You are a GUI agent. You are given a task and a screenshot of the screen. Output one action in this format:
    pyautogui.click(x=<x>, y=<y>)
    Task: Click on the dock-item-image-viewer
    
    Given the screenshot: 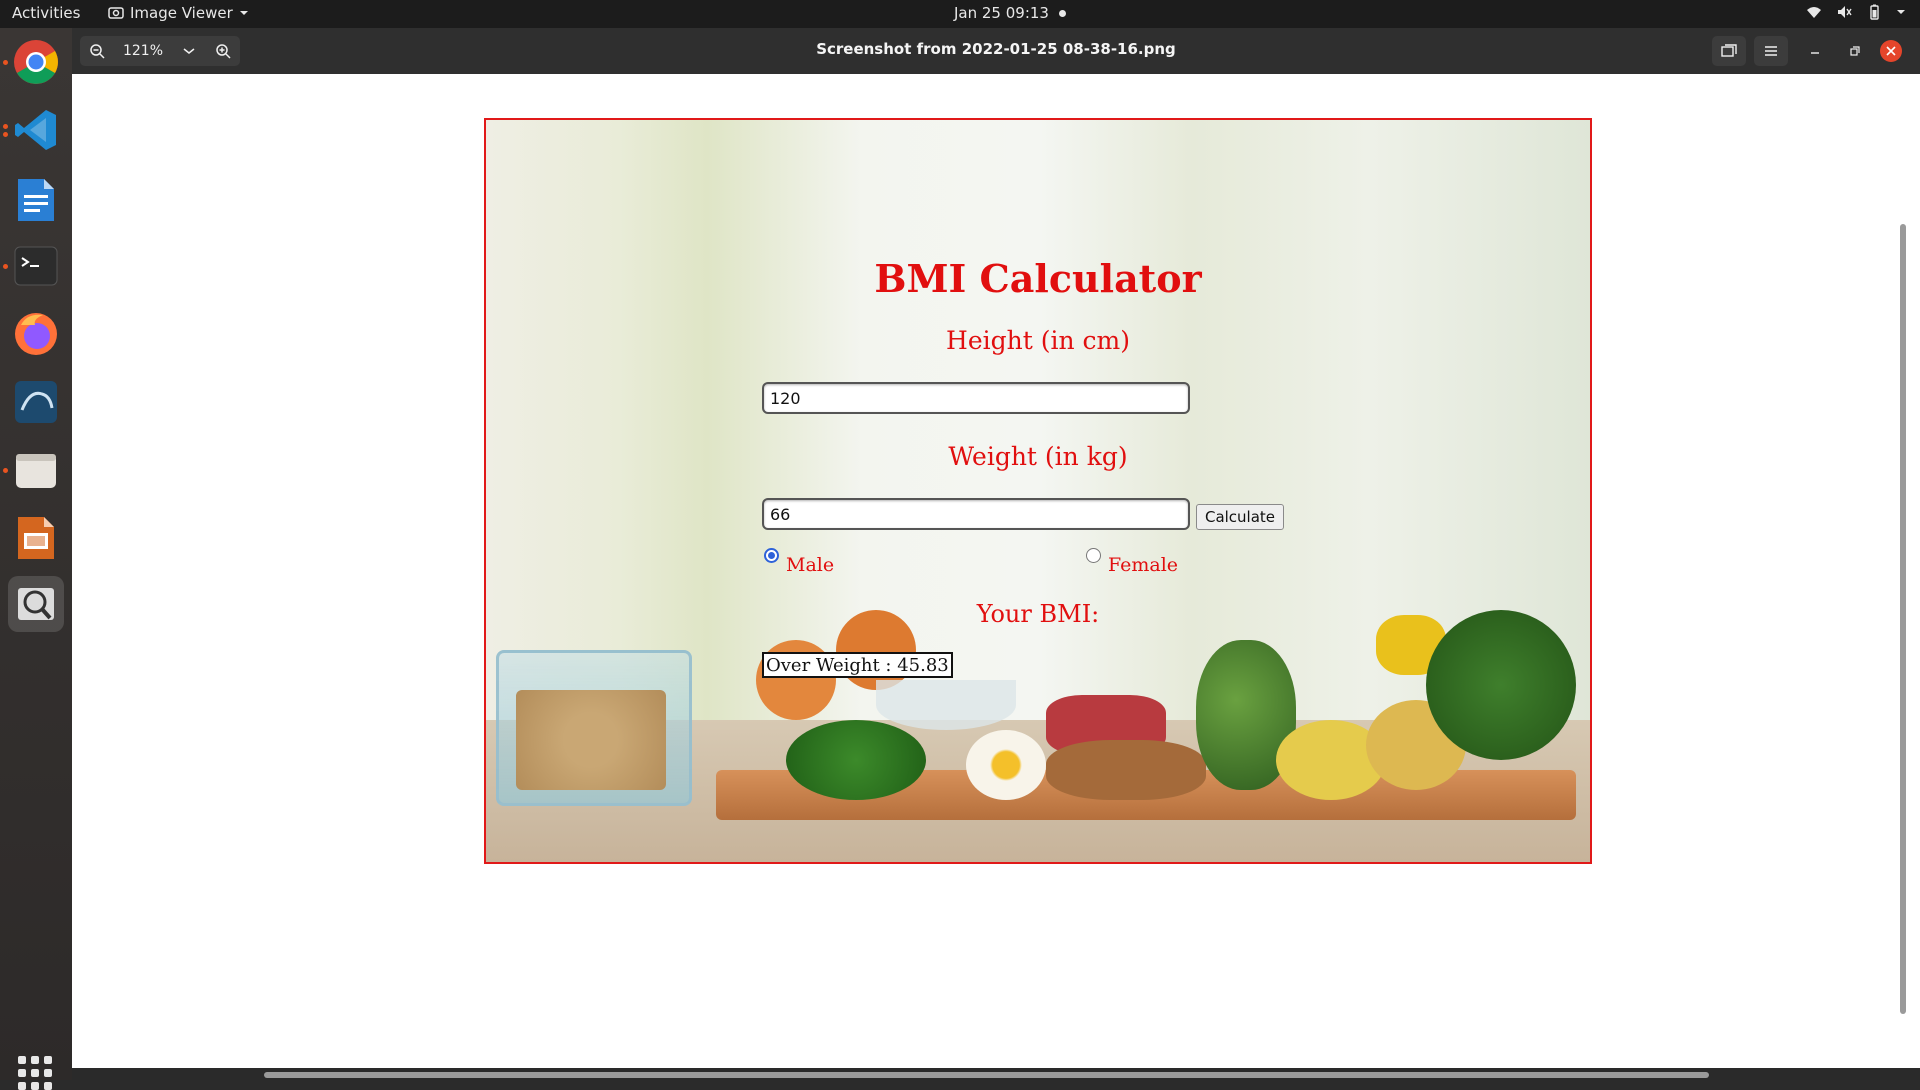 What is the action you would take?
    pyautogui.click(x=36, y=604)
    